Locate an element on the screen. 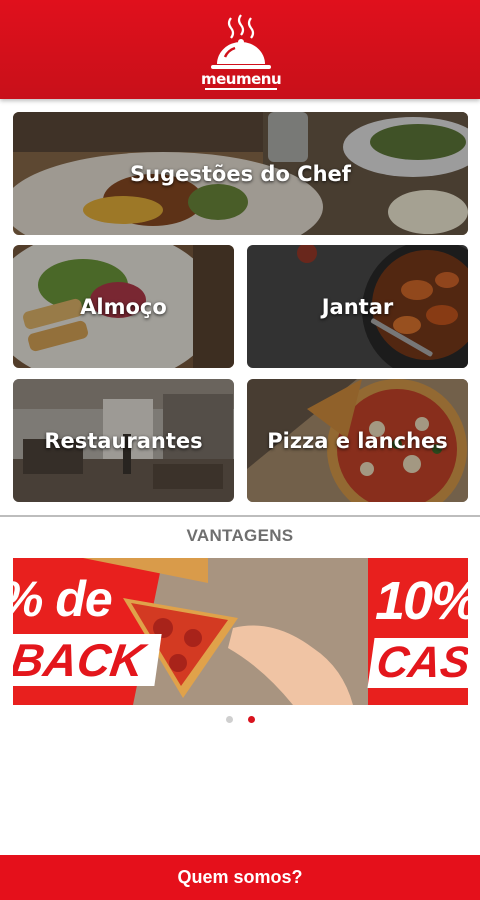  category-label: Restaurantes is located at coordinates (123, 440).